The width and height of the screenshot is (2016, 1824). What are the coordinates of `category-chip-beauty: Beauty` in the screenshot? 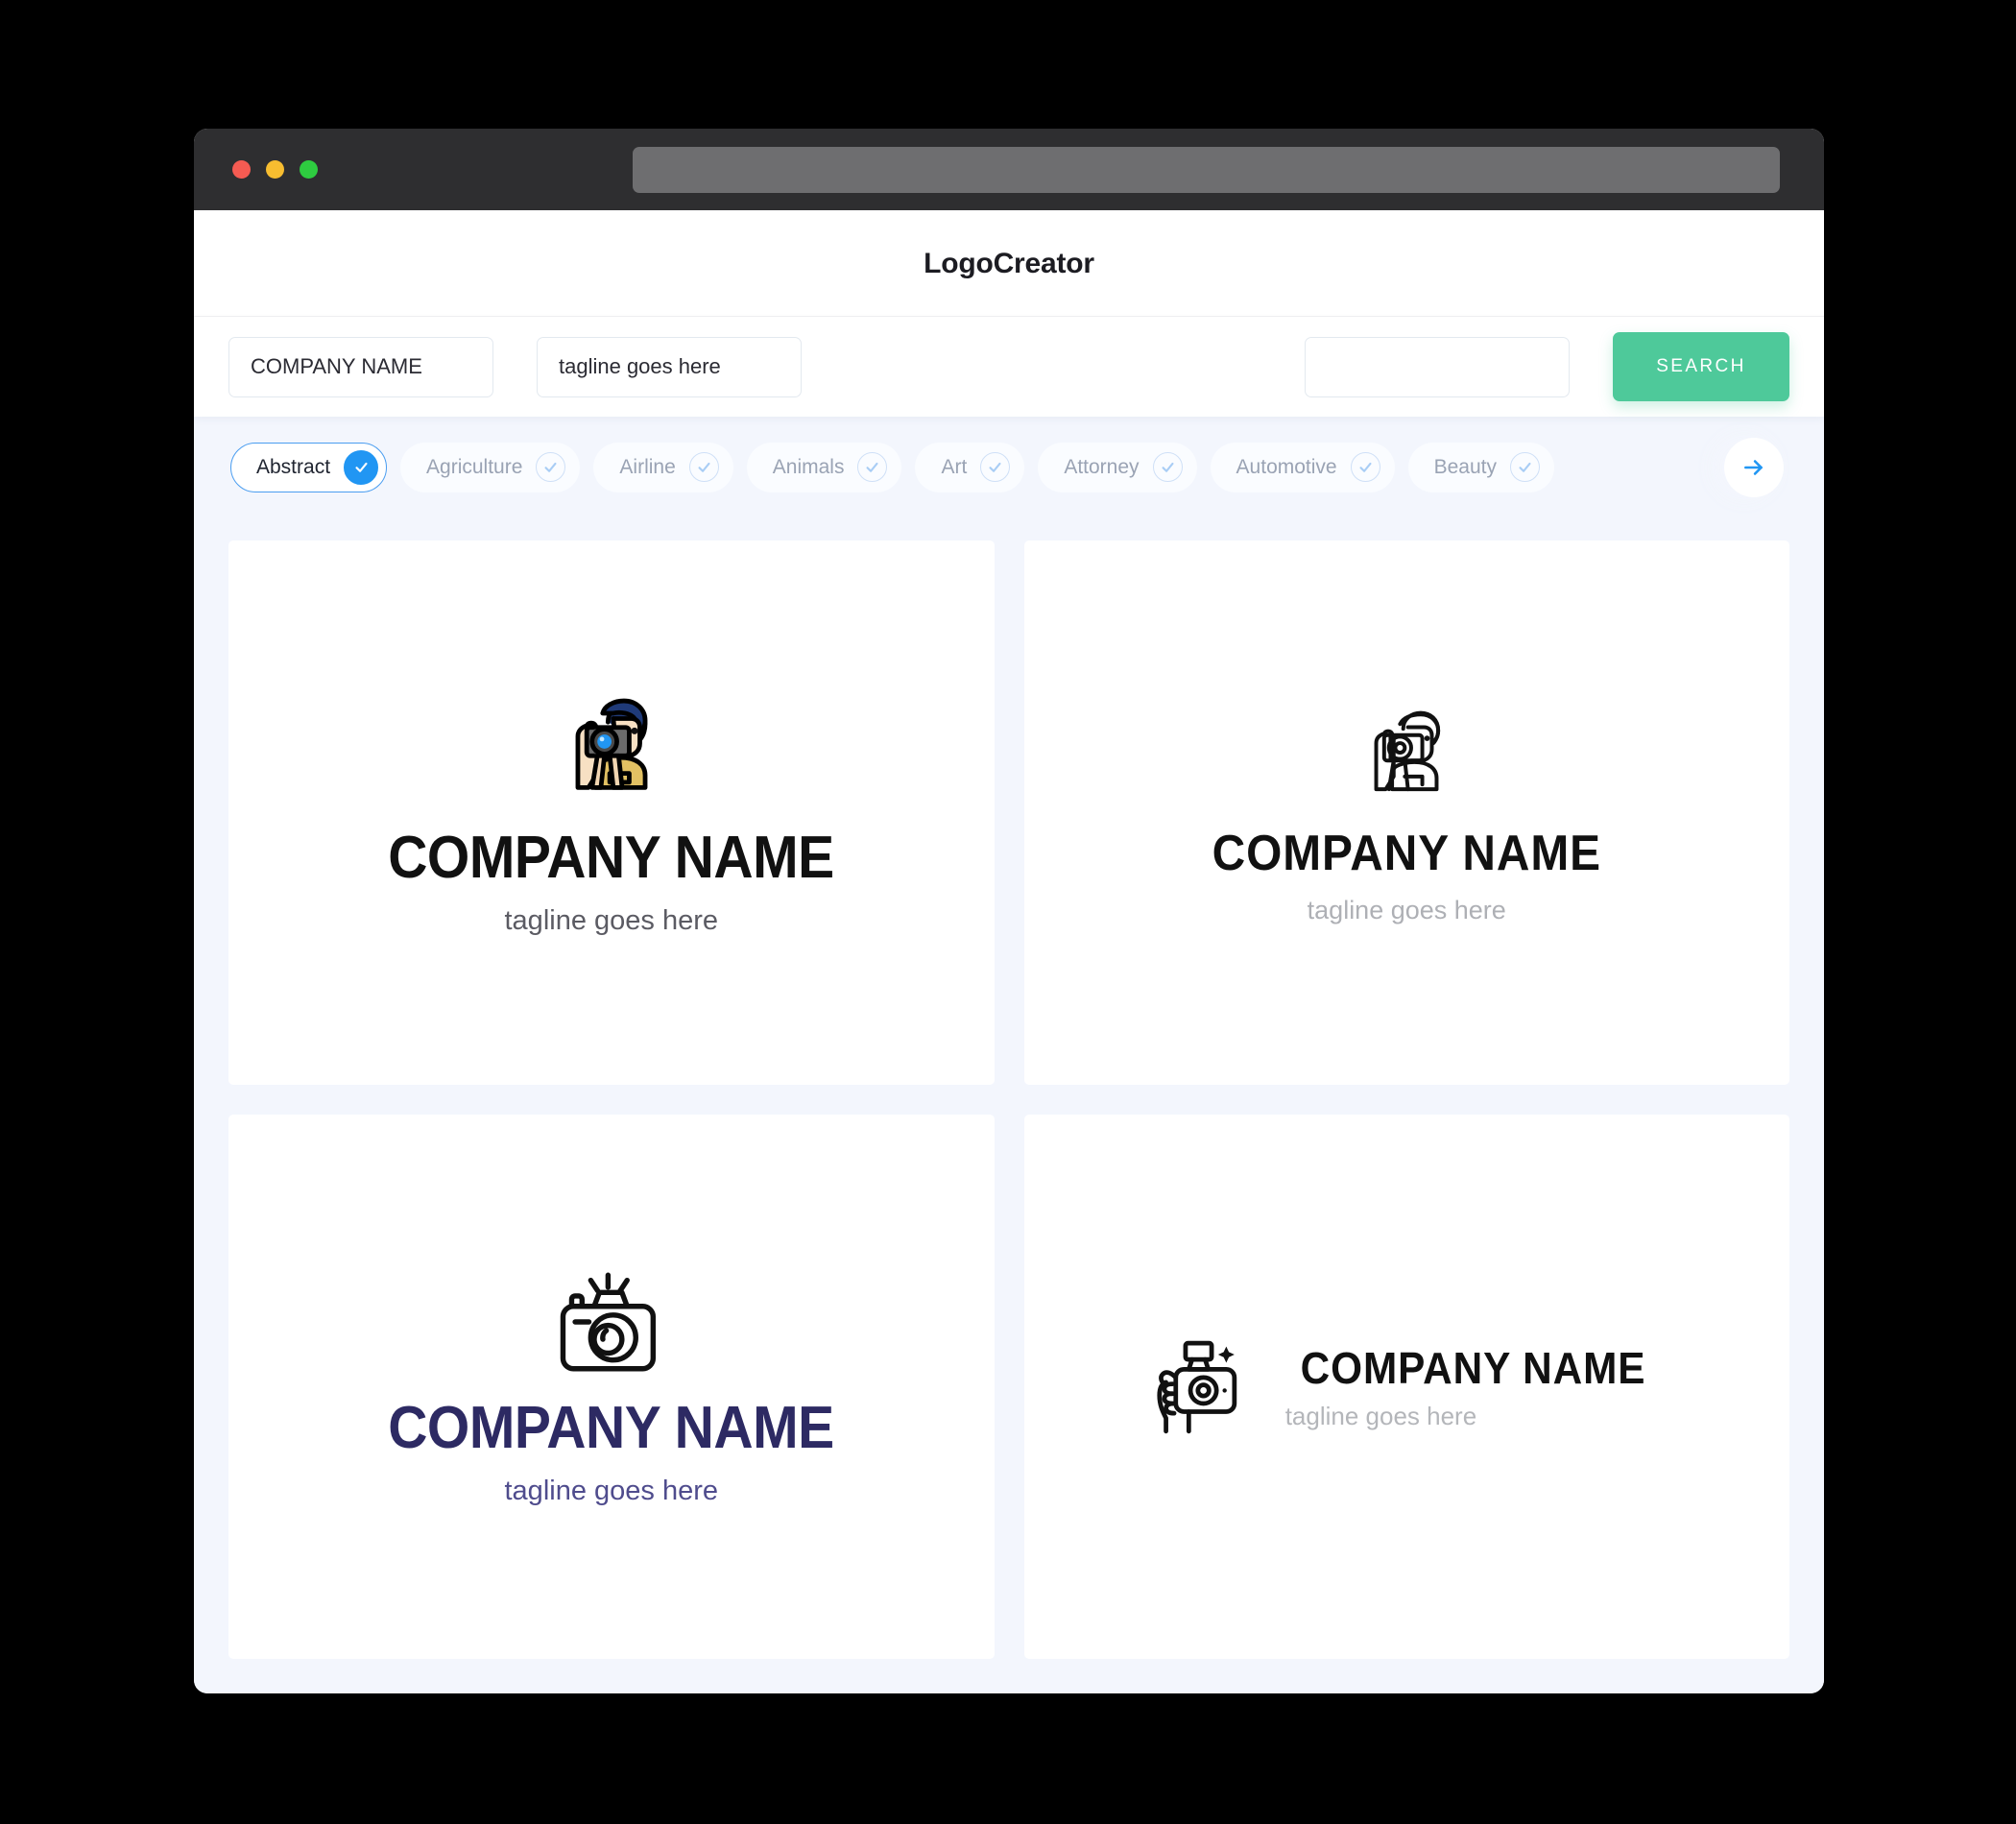 It's located at (1480, 467).